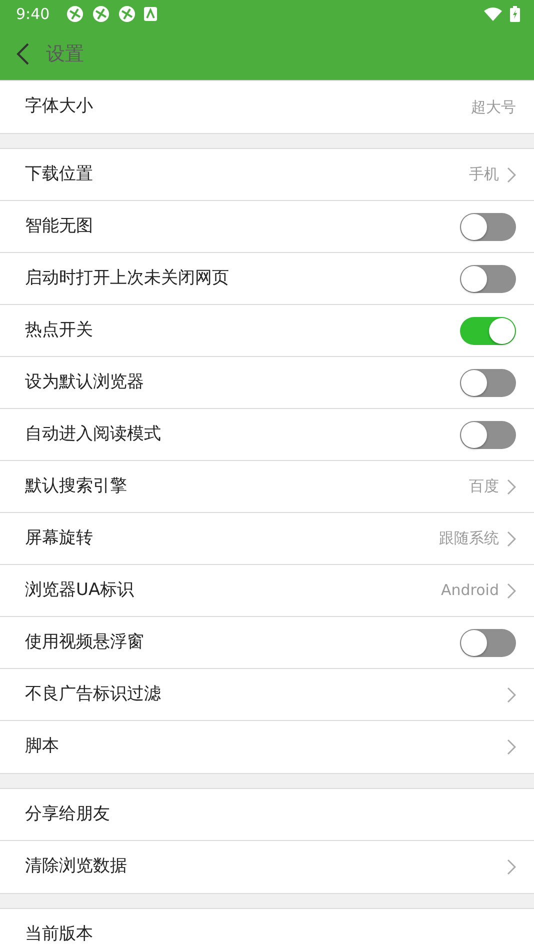 The height and width of the screenshot is (950, 534). Describe the element at coordinates (493, 14) in the screenshot. I see `wifi-icon` at that location.